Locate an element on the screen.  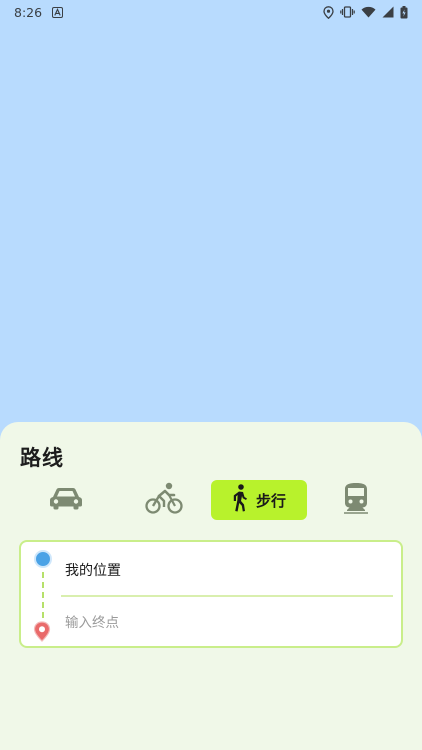
battery-icon is located at coordinates (404, 12).